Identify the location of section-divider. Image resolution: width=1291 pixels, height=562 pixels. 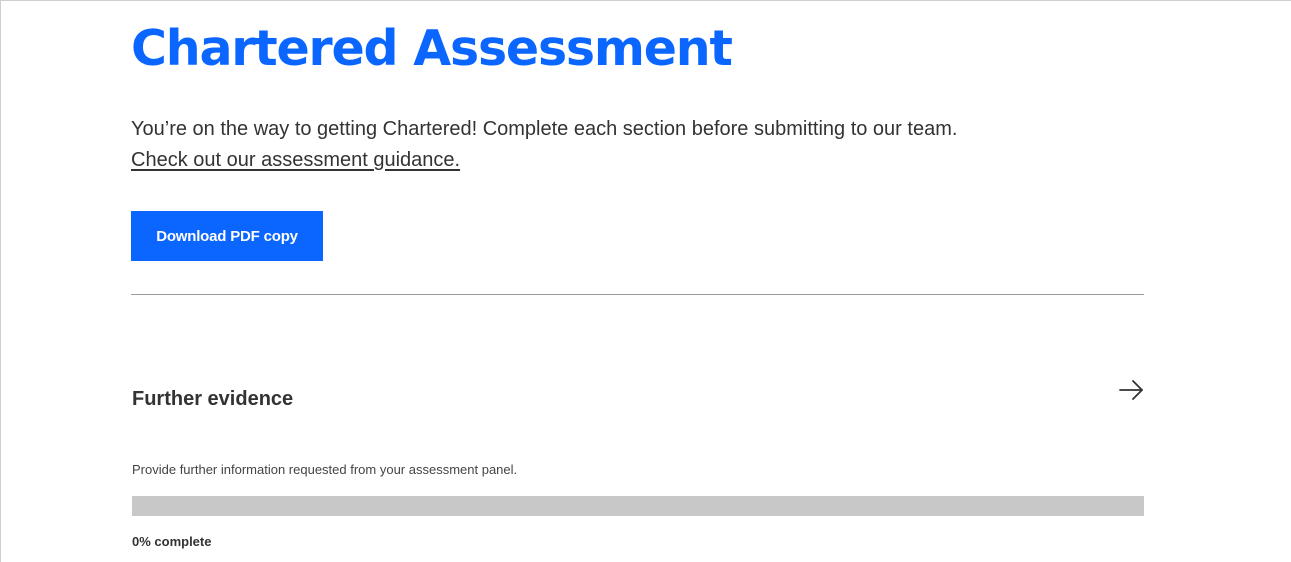
(637, 294).